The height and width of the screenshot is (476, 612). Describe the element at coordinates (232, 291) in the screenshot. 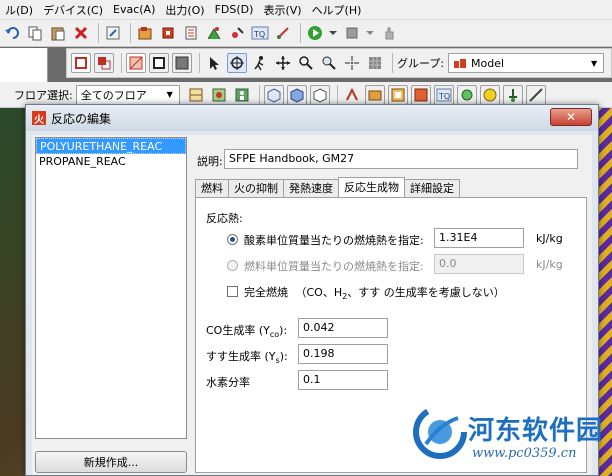

I see `complete-combustion-checkbox` at that location.